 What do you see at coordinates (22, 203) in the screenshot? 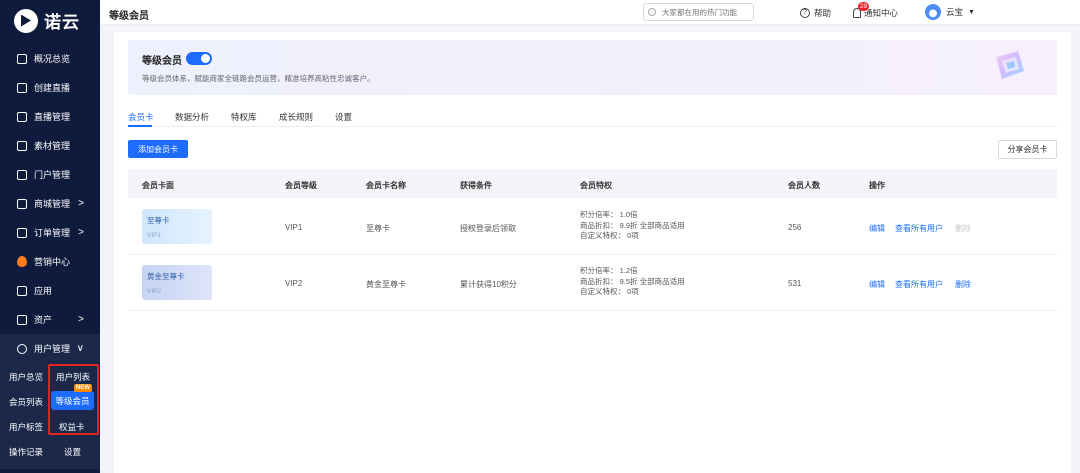
I see `shop-icon` at bounding box center [22, 203].